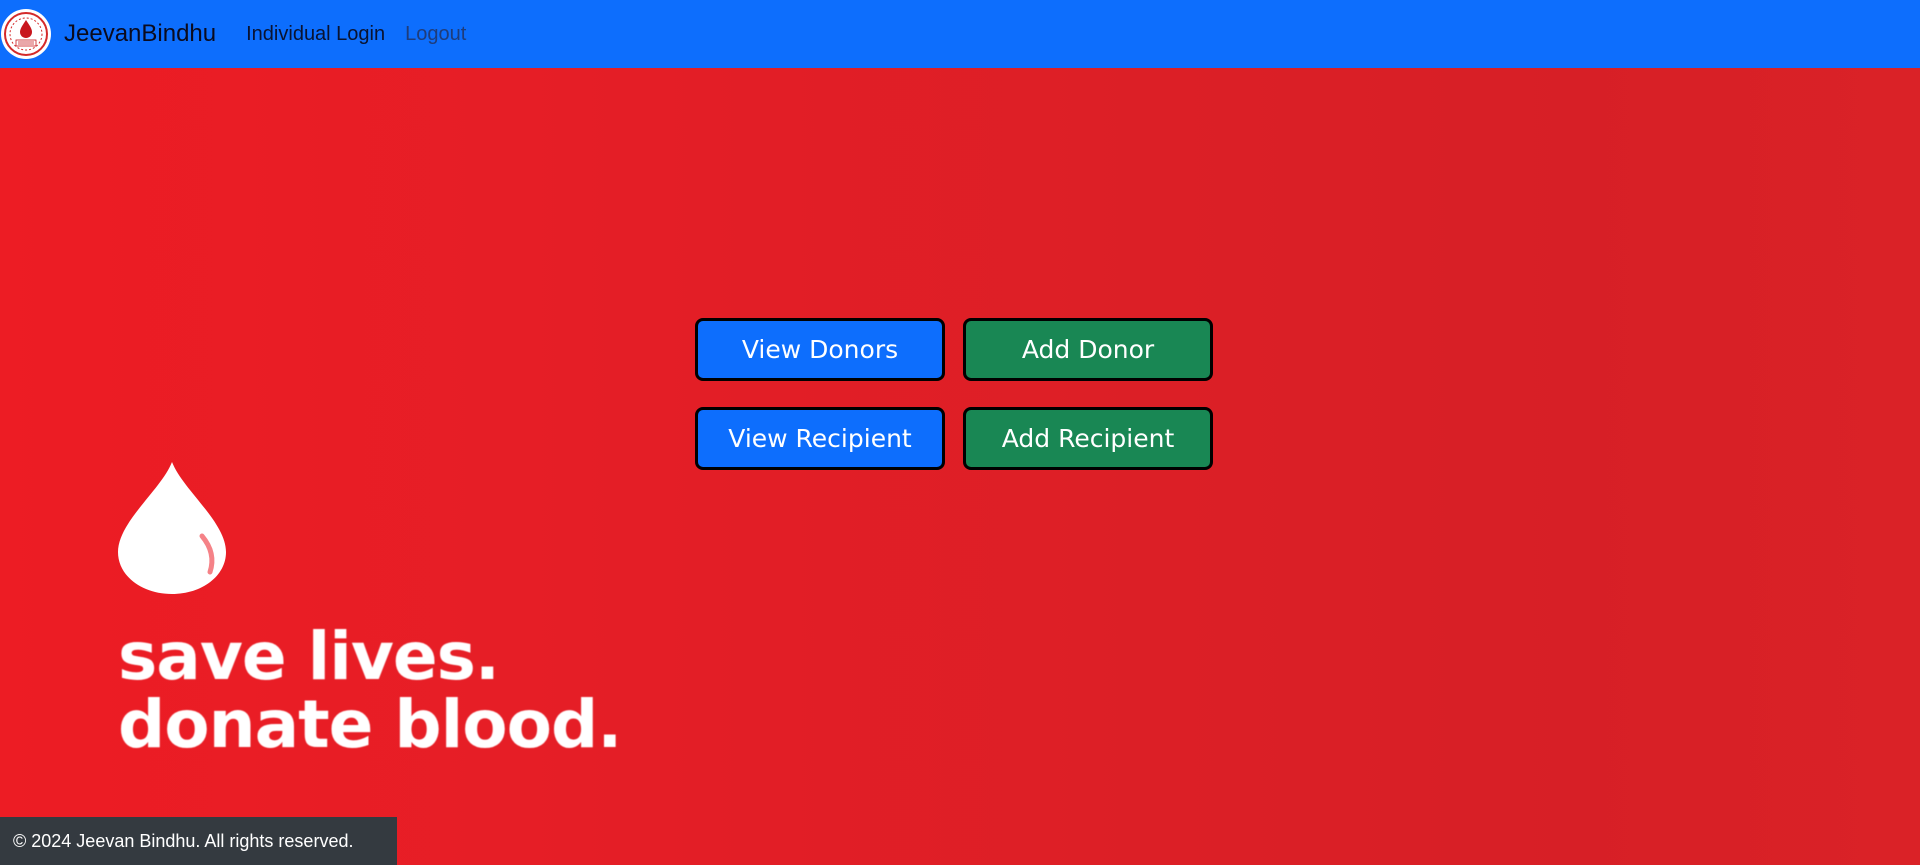 The height and width of the screenshot is (865, 1920). What do you see at coordinates (26, 34) in the screenshot?
I see `blood-drop-logo-icon` at bounding box center [26, 34].